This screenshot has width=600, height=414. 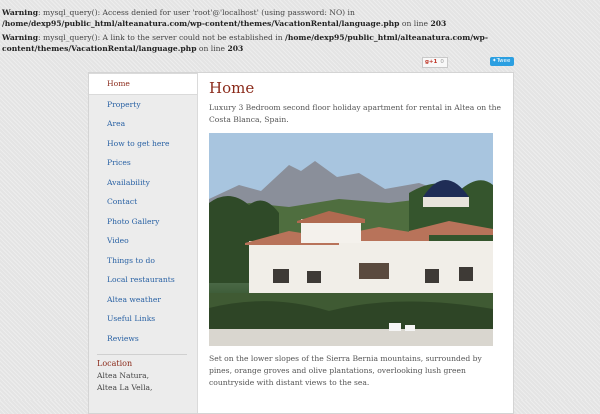 What do you see at coordinates (143, 280) in the screenshot?
I see `nav-item-local-restaurants: Local restaurants` at bounding box center [143, 280].